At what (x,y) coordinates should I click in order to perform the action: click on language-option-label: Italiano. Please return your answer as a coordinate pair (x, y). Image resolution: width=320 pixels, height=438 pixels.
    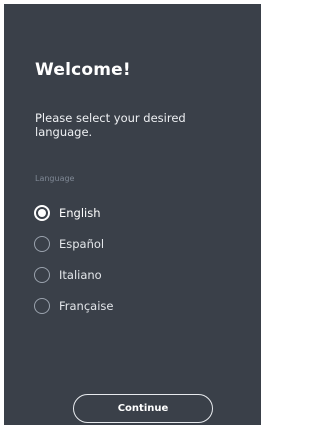
    Looking at the image, I should click on (80, 274).